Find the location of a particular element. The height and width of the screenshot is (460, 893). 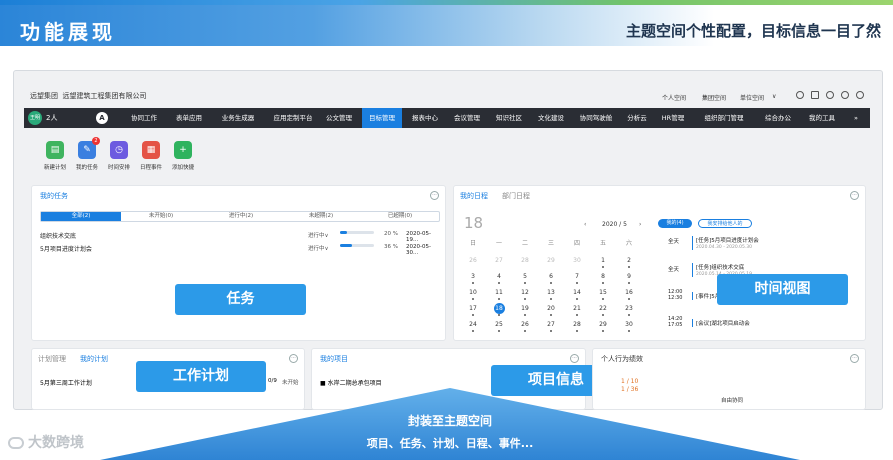

bottom-wedge is located at coordinates (450, 424).